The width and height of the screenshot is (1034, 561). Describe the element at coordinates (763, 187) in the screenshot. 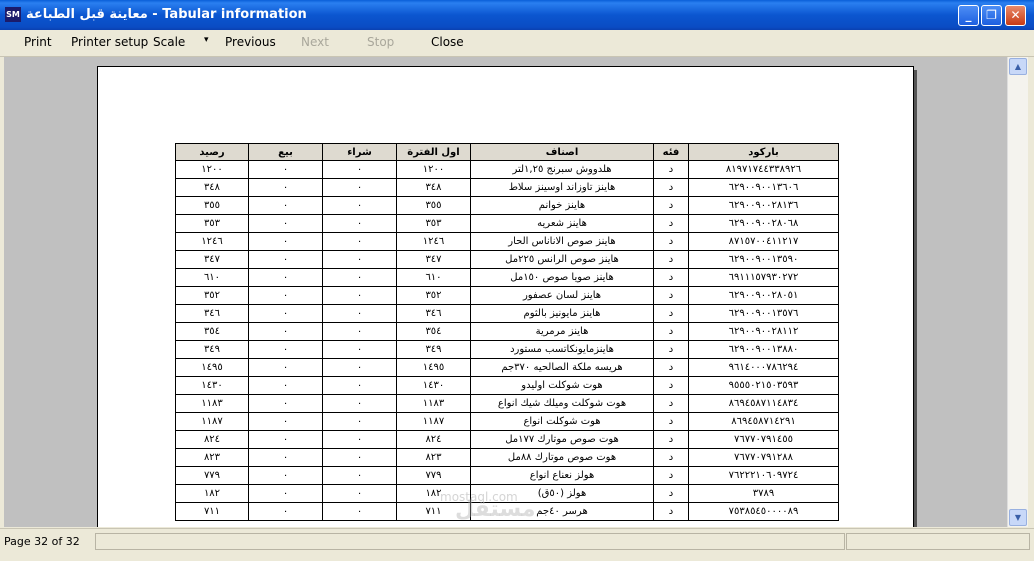

I see `table-cell: ٦٢٩٠٠٩٠٠١٣٦٠٦` at that location.